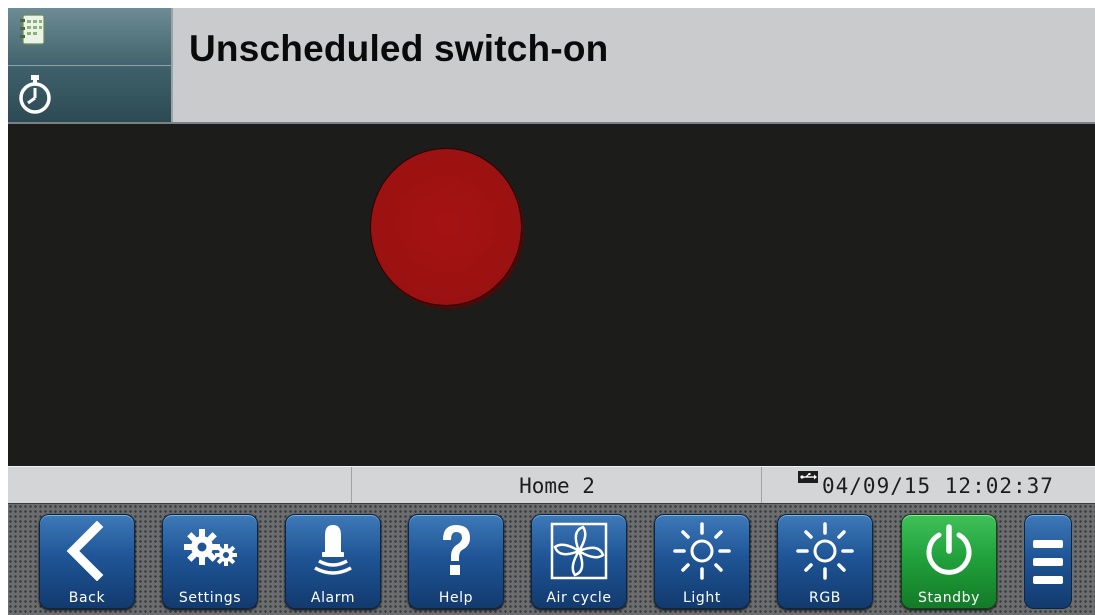 The image size is (1095, 615). Describe the element at coordinates (456, 598) in the screenshot. I see `help-button-label: Help` at that location.